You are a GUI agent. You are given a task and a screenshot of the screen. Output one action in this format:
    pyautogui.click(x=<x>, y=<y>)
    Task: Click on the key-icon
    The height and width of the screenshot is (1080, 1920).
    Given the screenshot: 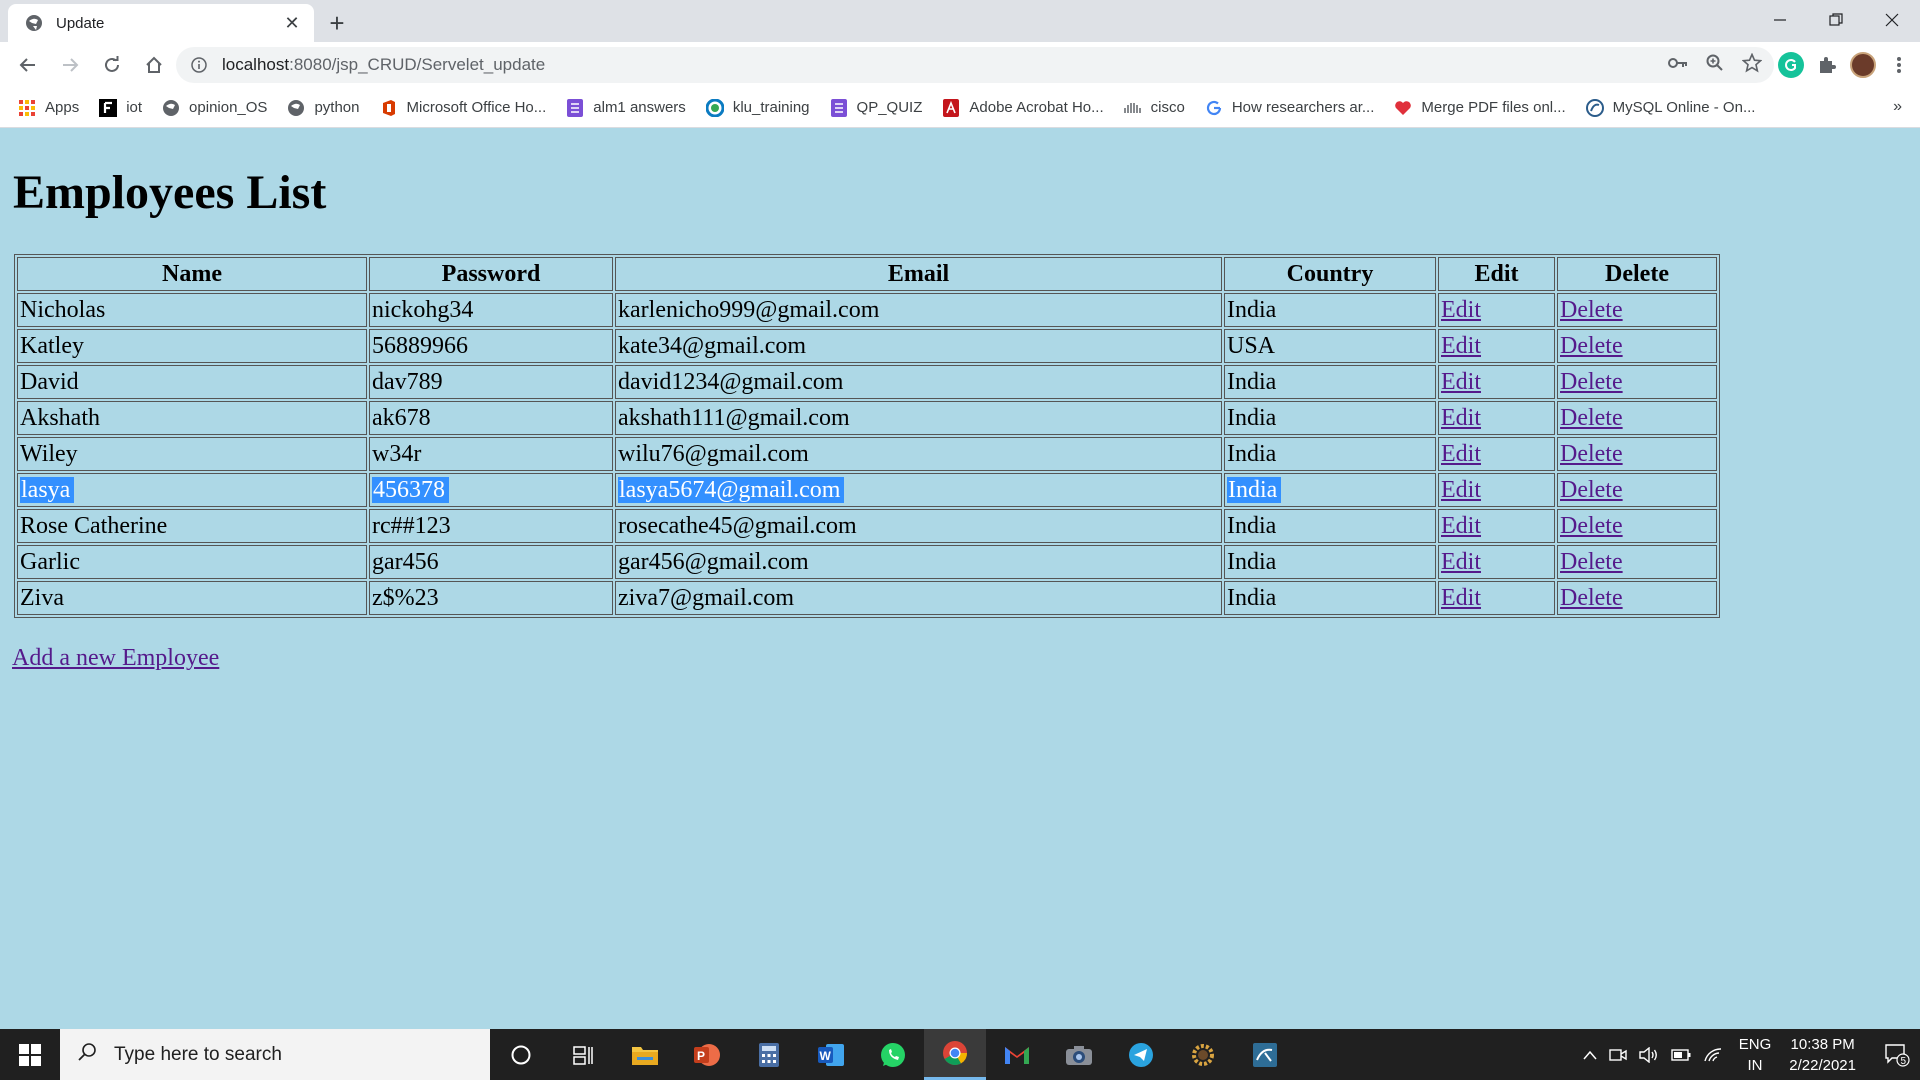 What is the action you would take?
    pyautogui.click(x=1678, y=65)
    